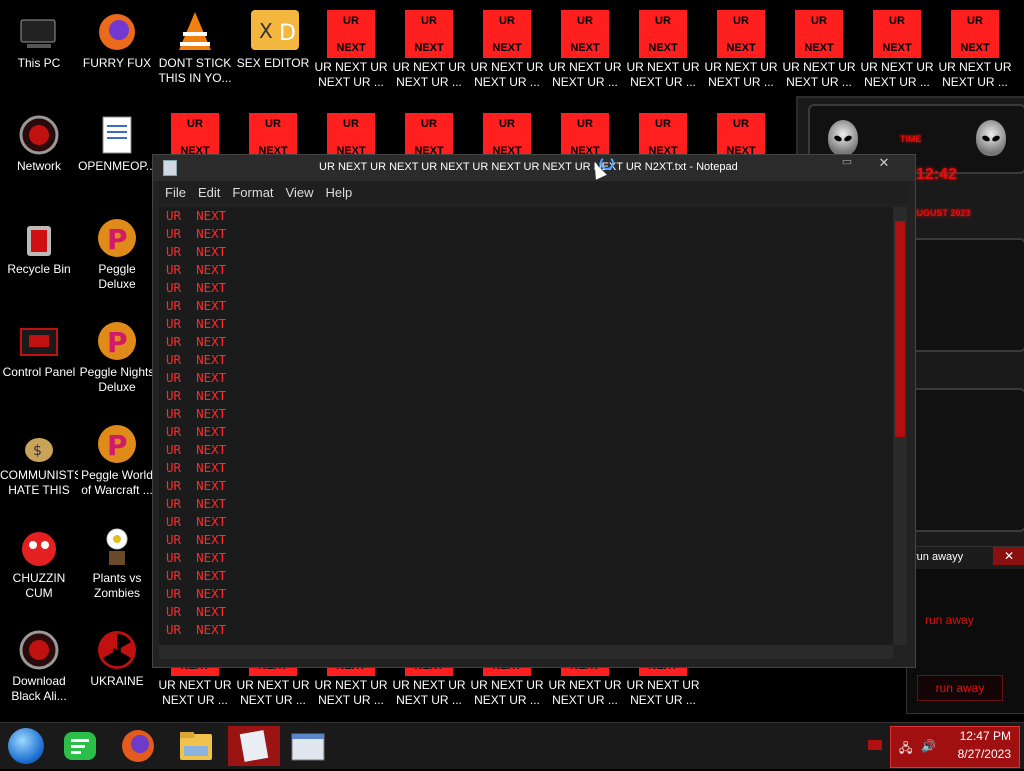 The height and width of the screenshot is (771, 1024). Describe the element at coordinates (39, 569) in the screenshot. I see `desktop-icon-chuzzle: CHUZZIN CUM` at that location.